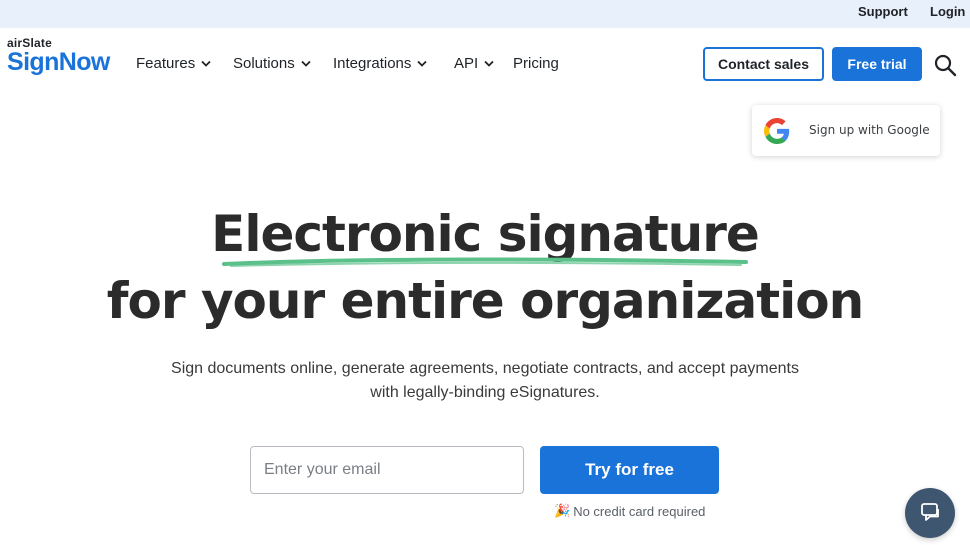 This screenshot has width=970, height=545. What do you see at coordinates (883, 11) in the screenshot?
I see `support-link: Support` at bounding box center [883, 11].